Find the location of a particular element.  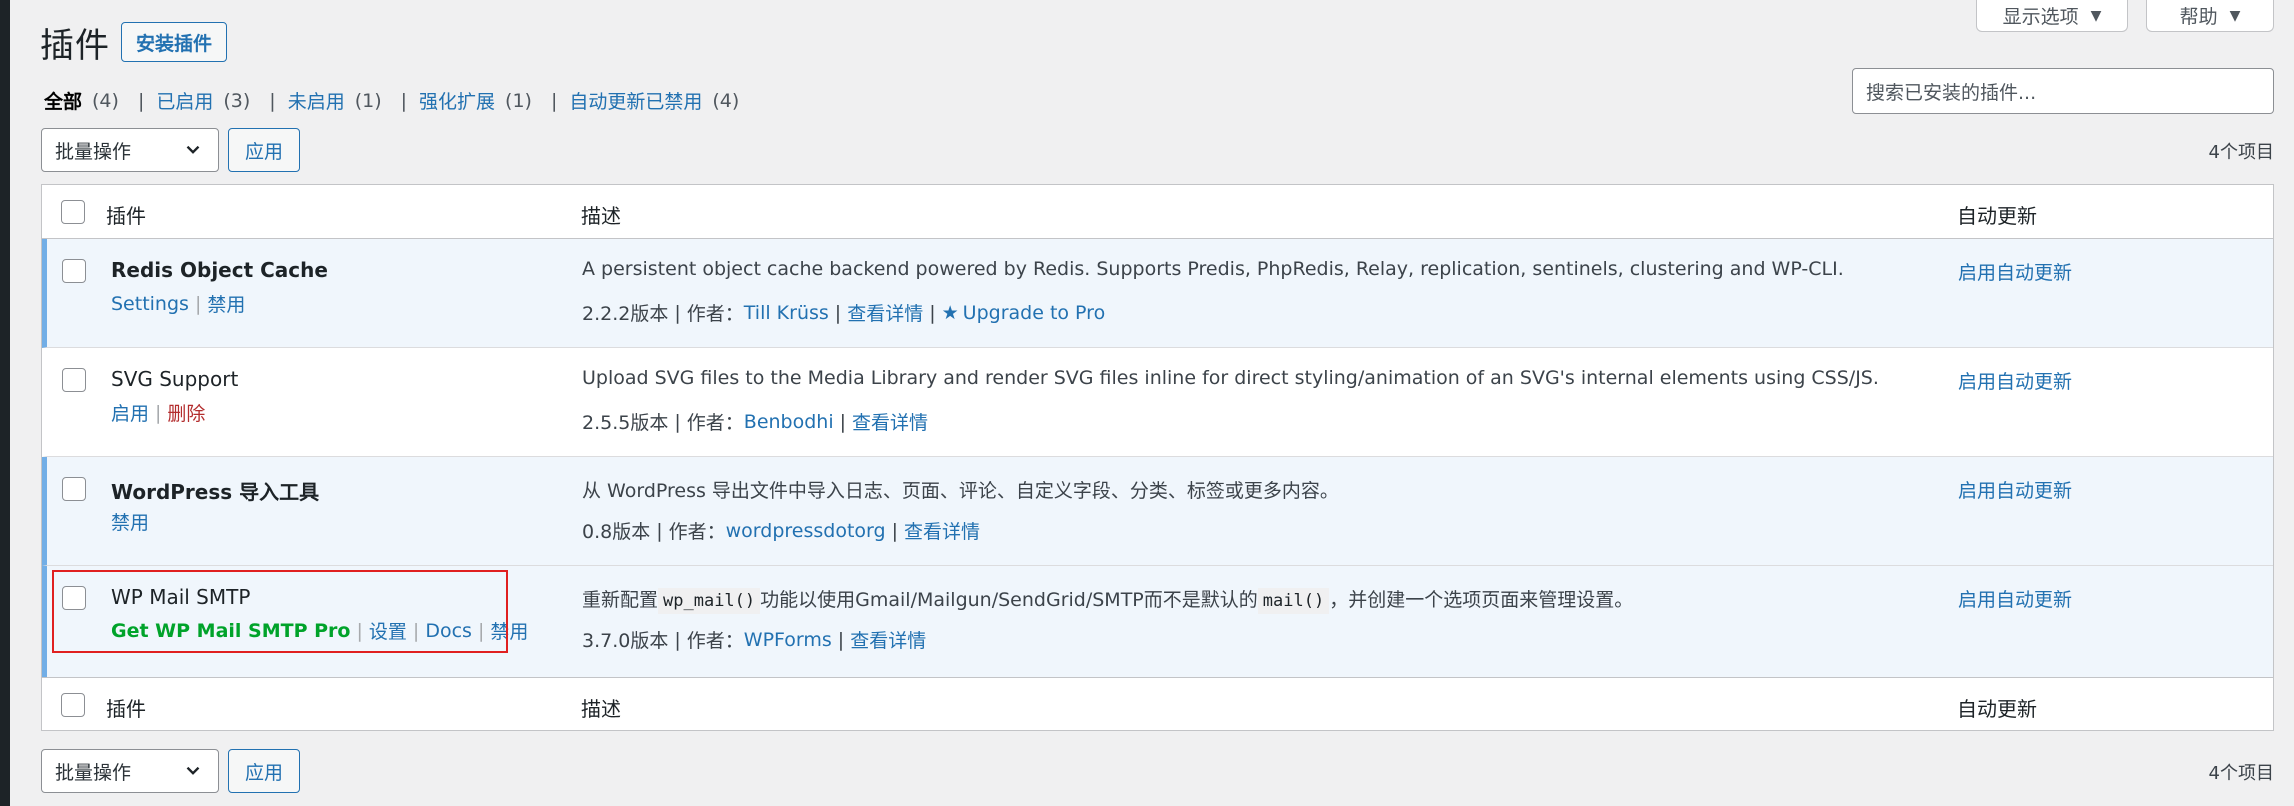

filter-active: 已启用 (3) is located at coordinates (203, 100).